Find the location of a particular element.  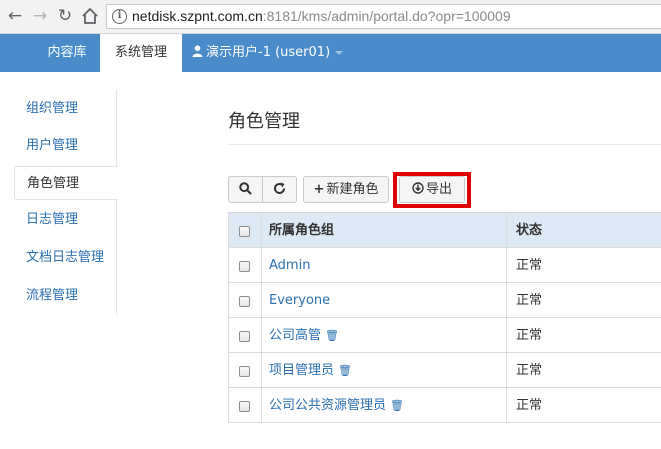

table-row: 公司高管 🗑 正常 is located at coordinates (444, 335).